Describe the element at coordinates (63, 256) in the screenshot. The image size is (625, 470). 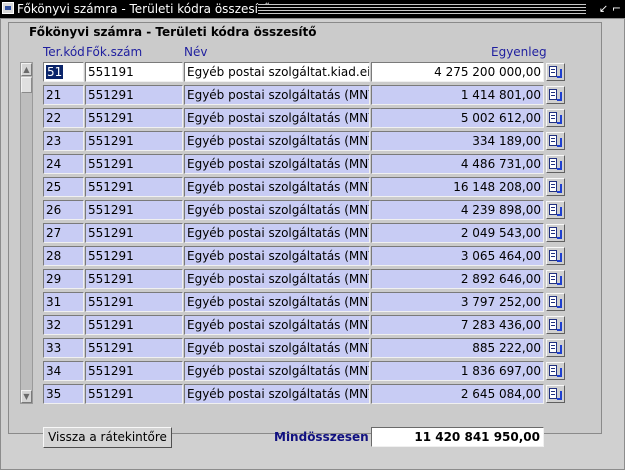
I see `ter-kod-field: 28` at that location.